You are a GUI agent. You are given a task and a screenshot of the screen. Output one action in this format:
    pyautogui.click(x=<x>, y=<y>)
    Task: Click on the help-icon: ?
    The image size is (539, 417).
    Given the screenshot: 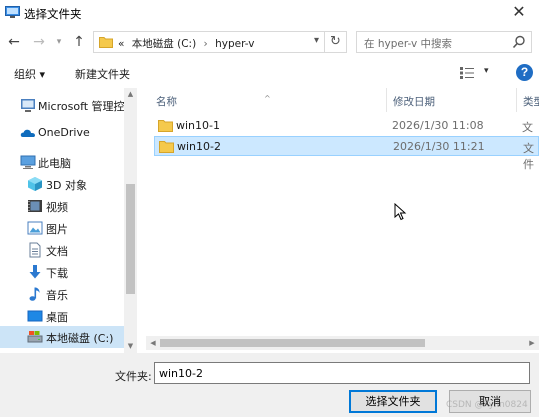 What is the action you would take?
    pyautogui.click(x=524, y=72)
    